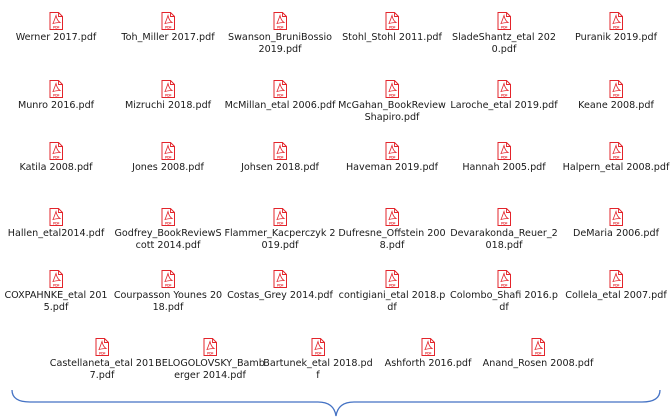  I want to click on file-name: Werner 2017.pdf, so click(56, 37).